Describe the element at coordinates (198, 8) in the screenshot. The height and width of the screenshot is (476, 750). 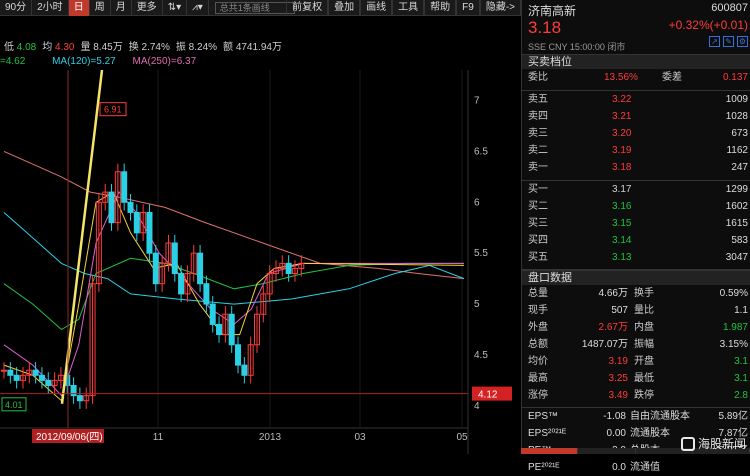
I see `chart-type-icon: ⩘▾` at that location.